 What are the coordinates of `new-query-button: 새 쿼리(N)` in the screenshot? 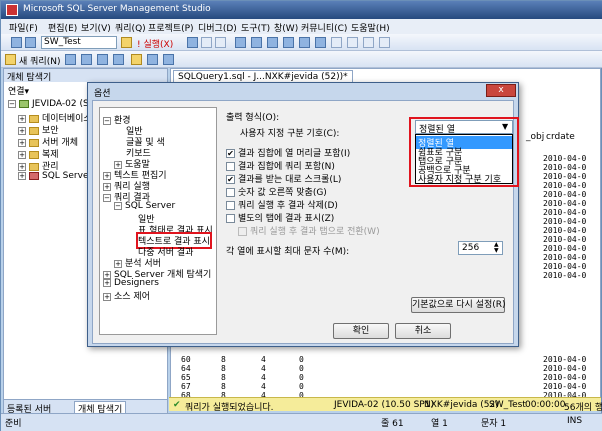 It's located at (39, 60).